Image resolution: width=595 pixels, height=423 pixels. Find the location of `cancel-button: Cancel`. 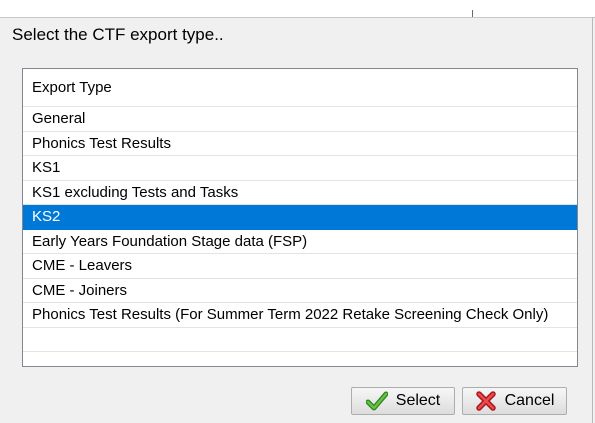

cancel-button: Cancel is located at coordinates (514, 401).